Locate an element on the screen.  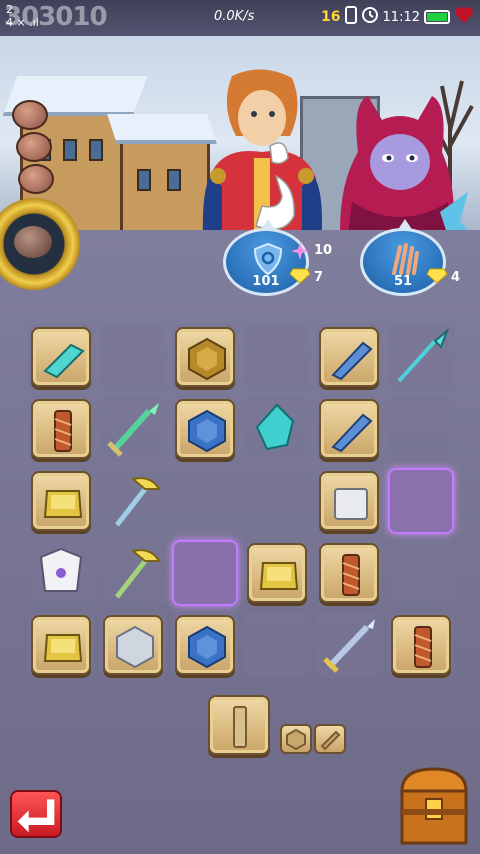
golden-pickaxe-item is located at coordinates (133, 501).